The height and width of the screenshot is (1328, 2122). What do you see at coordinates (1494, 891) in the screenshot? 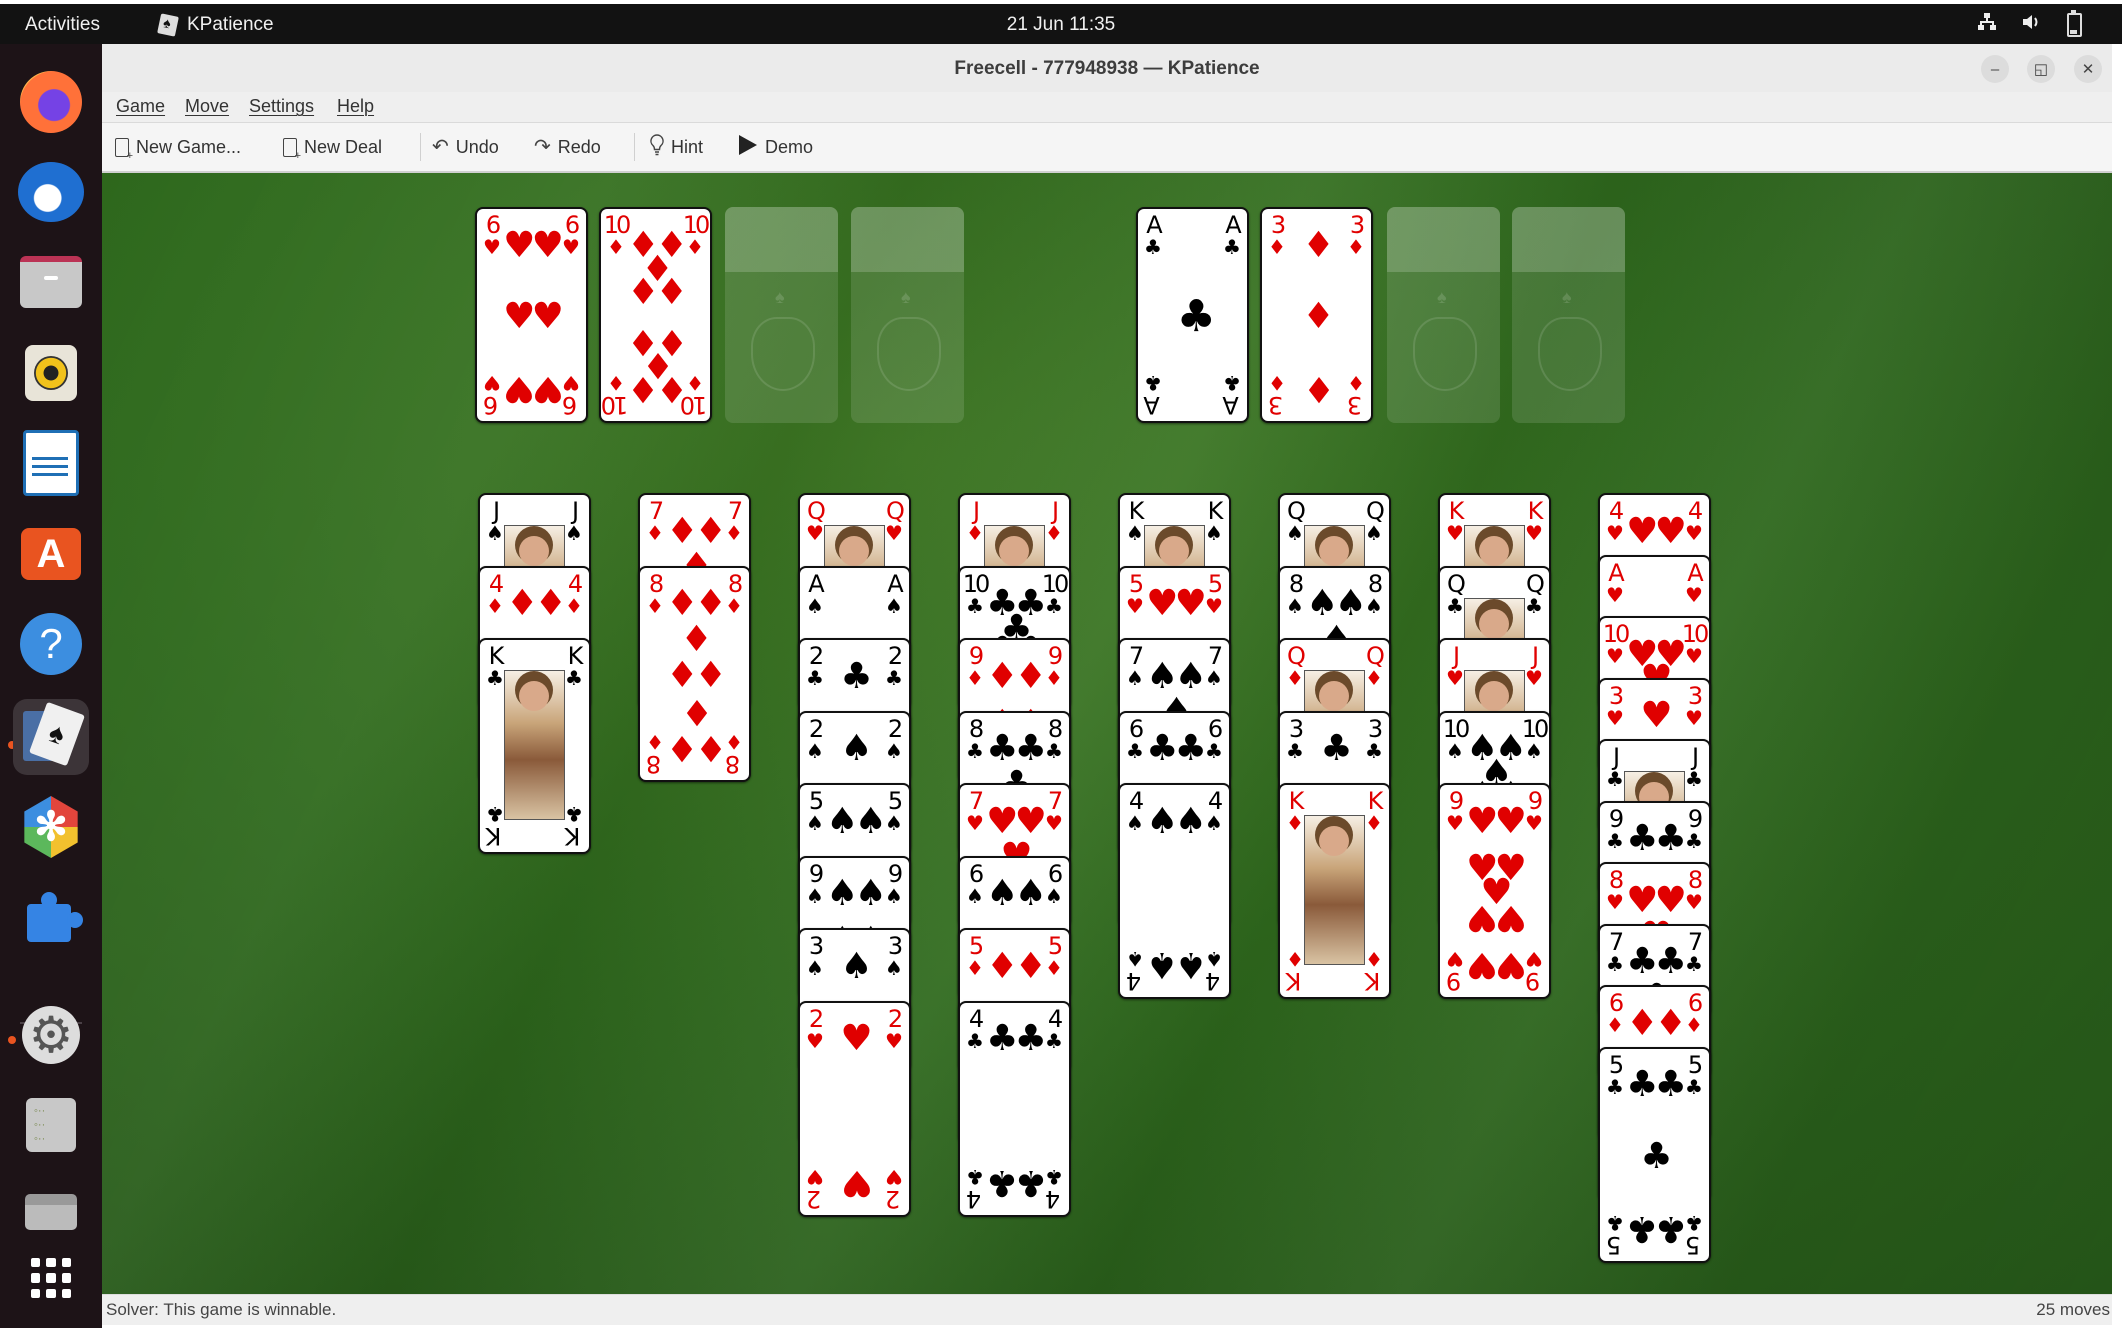
I see `tableau-card: 9 ♥ 9 ♥ 9 ♥ 9 ♥ ♥ ♥ ♥ ♥ ♥ ♥ ♥ ♥ ♥` at bounding box center [1494, 891].